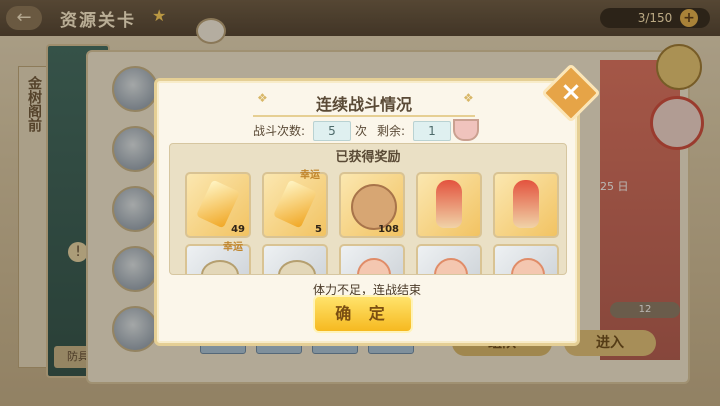  I want to click on reward-item: 49, so click(218, 205).